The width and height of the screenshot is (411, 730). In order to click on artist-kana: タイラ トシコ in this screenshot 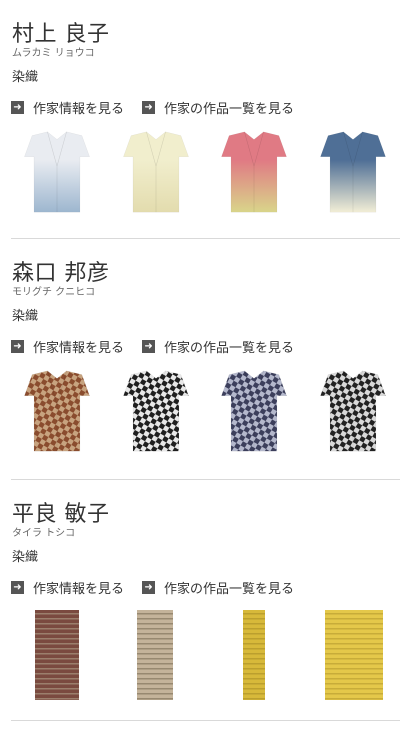, I will do `click(44, 533)`.